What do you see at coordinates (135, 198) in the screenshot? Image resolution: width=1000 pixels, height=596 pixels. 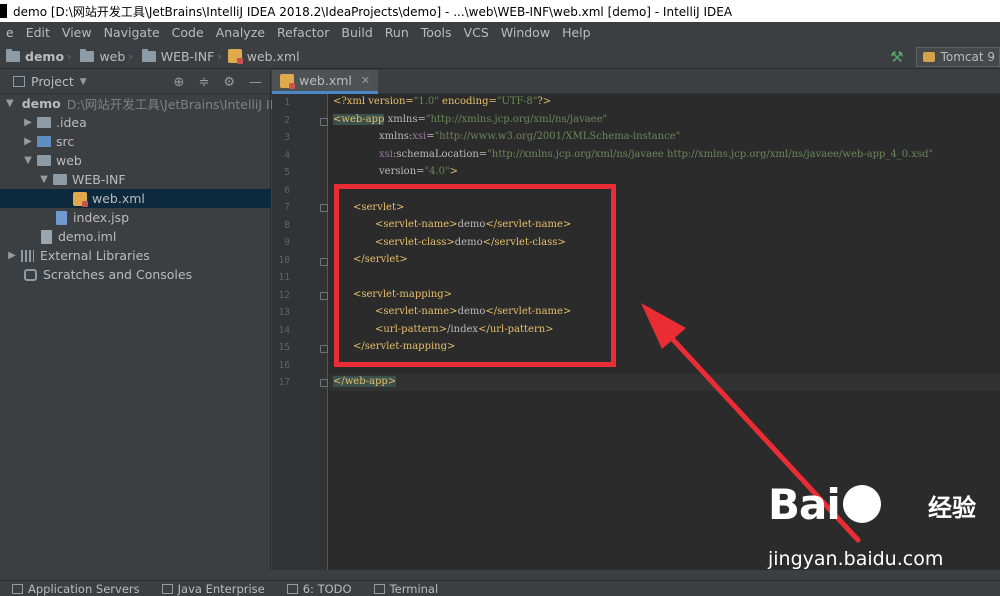 I see `tree-item-web-xml: web.xml` at bounding box center [135, 198].